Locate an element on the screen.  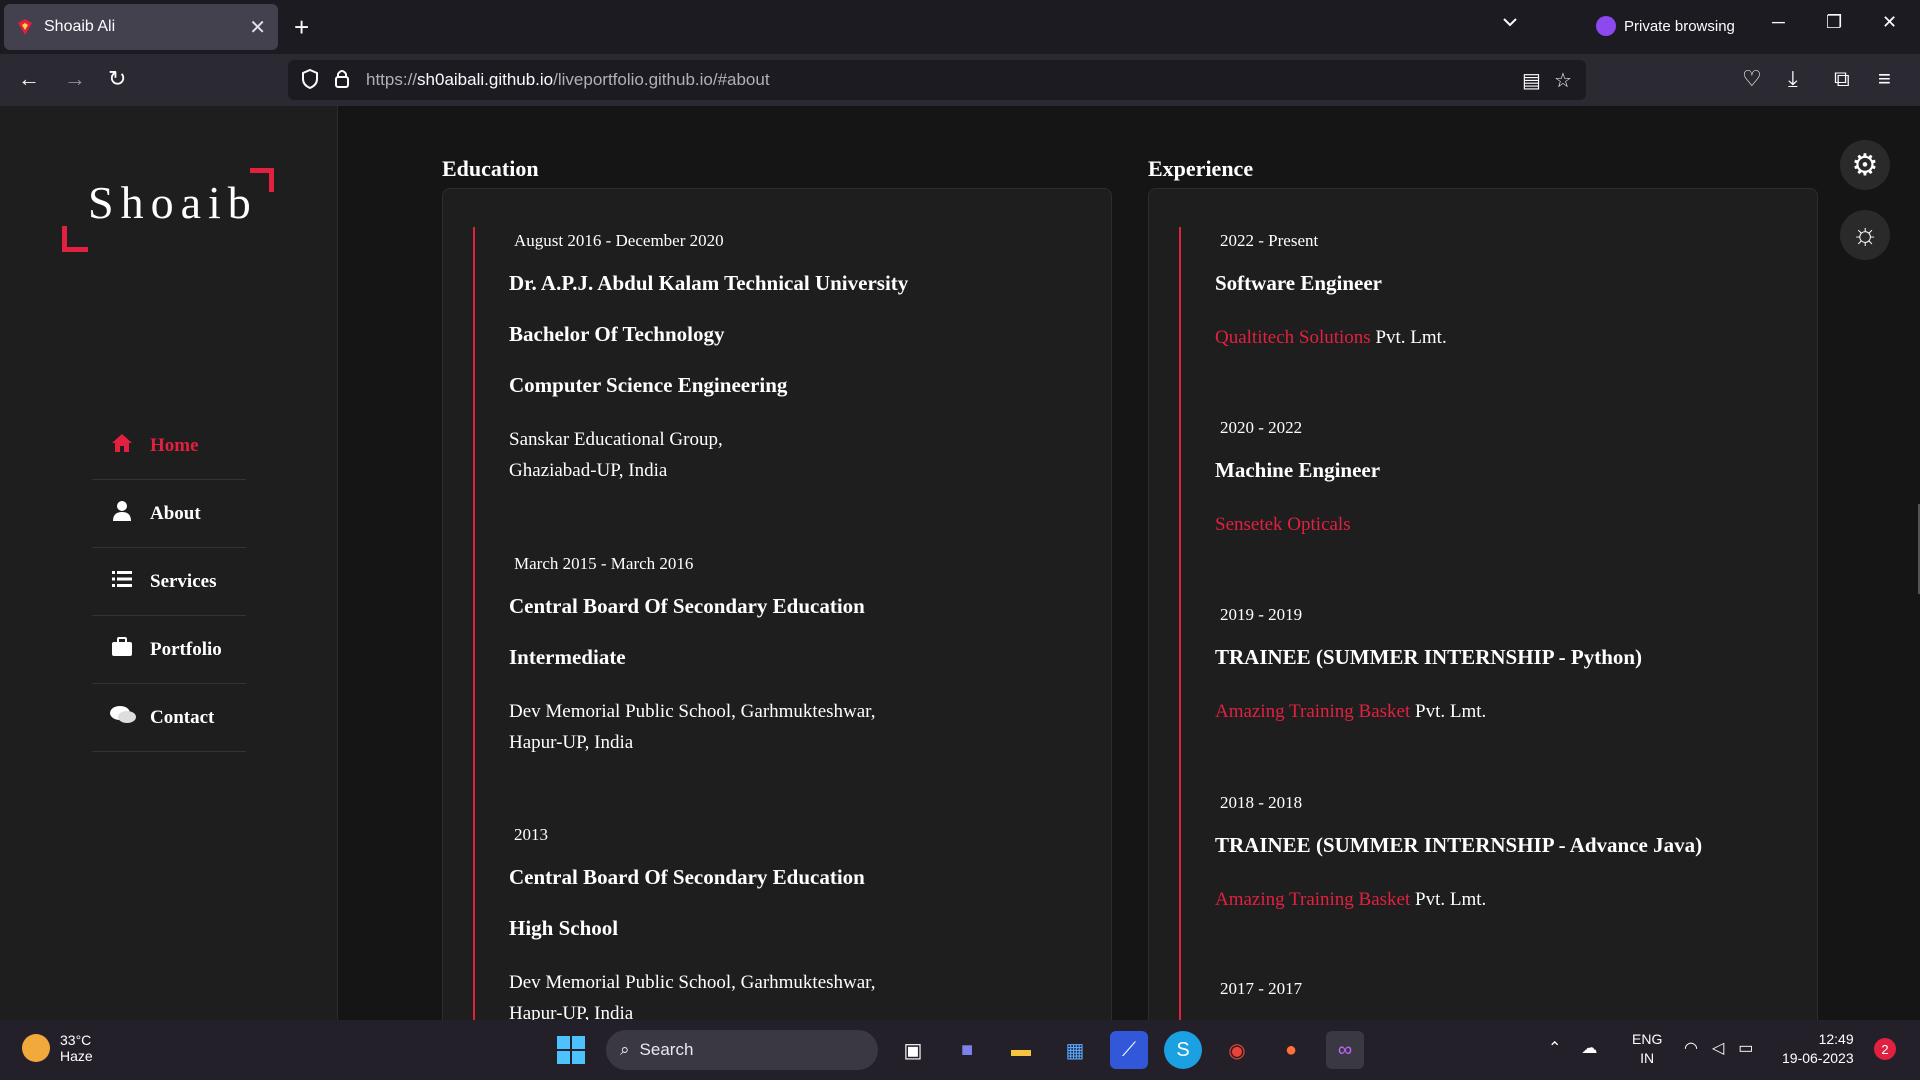
logo-corner-bottom is located at coordinates (75, 239).